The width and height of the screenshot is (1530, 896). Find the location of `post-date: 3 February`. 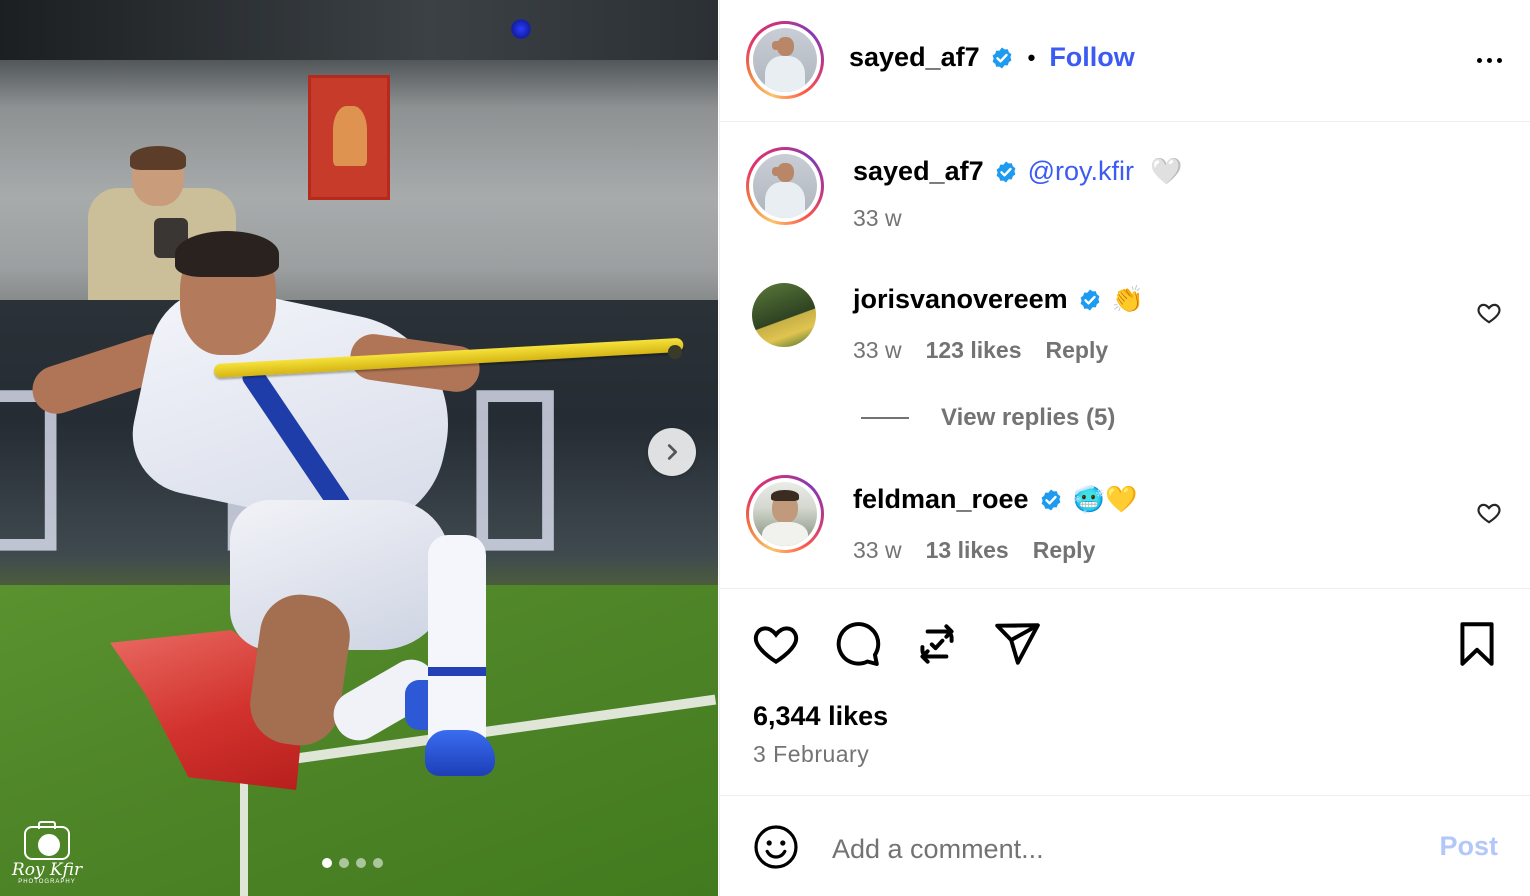

post-date: 3 February is located at coordinates (811, 754).